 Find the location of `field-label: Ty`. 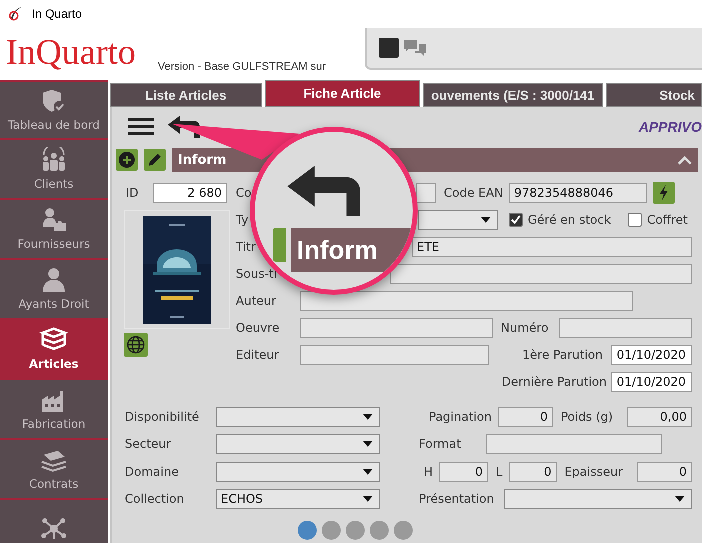

field-label: Ty is located at coordinates (242, 219).